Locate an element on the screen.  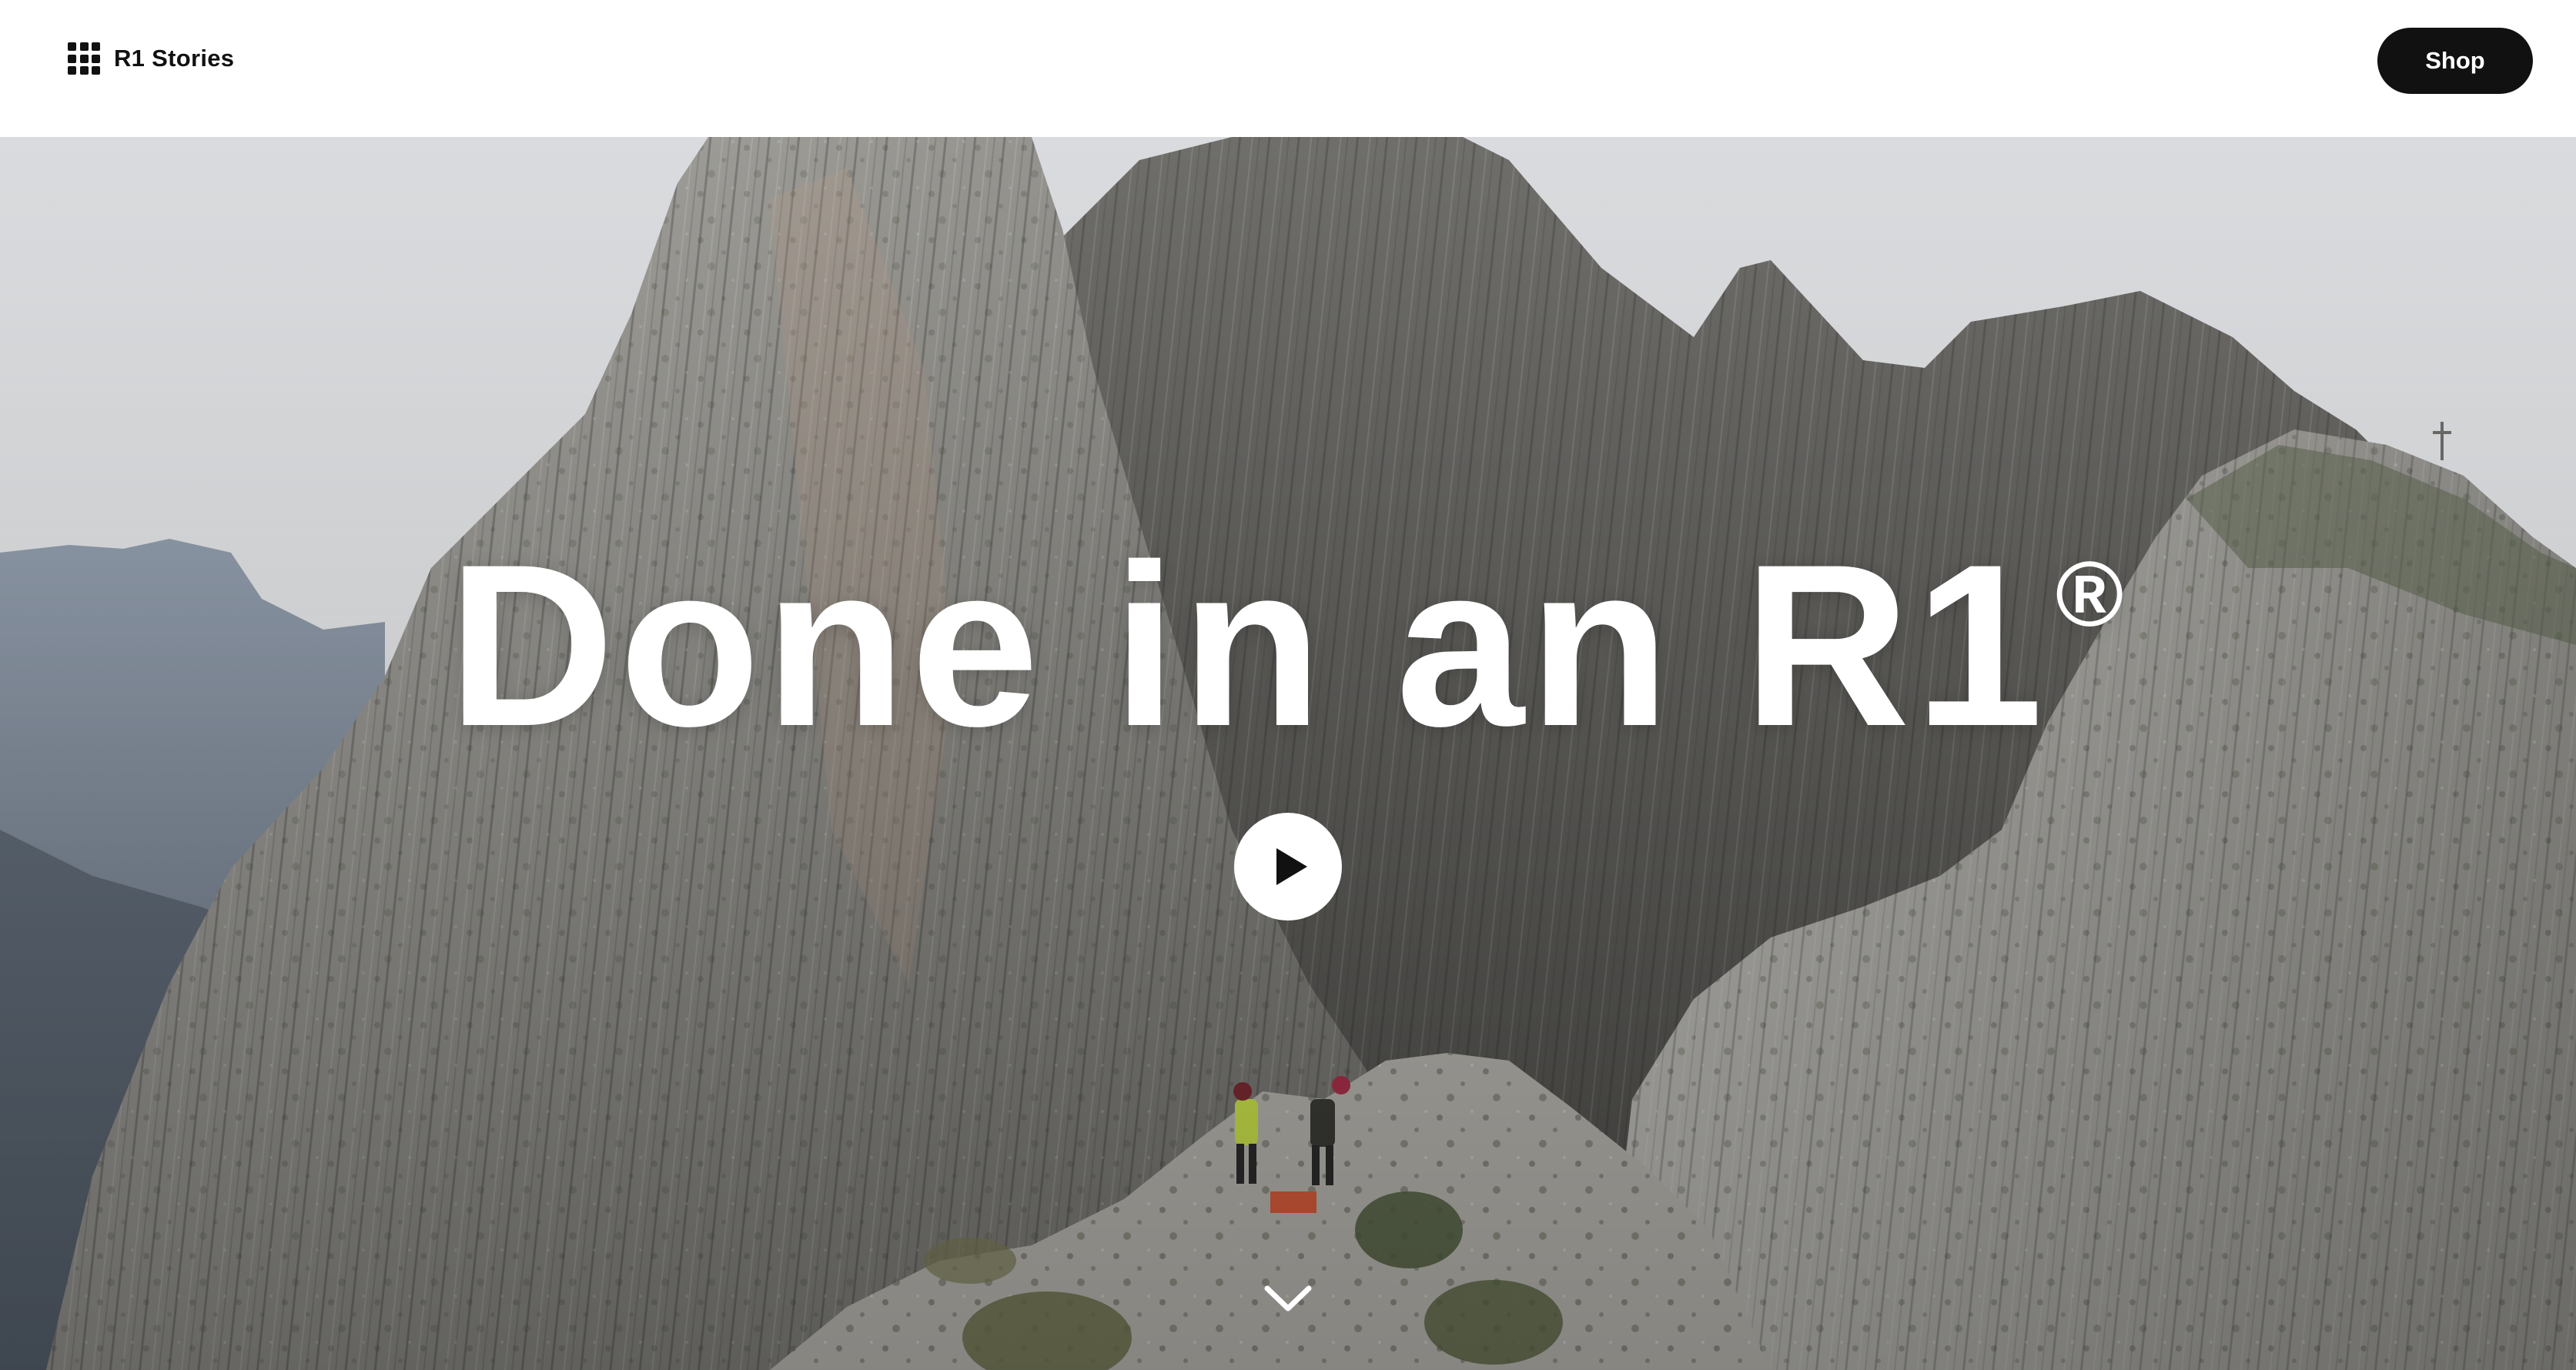
brand-label: R1 Stories is located at coordinates (174, 58).